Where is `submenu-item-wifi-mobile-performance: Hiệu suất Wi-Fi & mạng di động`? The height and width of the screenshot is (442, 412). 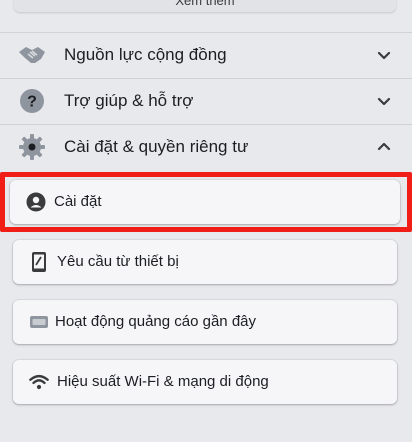
submenu-item-wifi-mobile-performance: Hiệu suất Wi-Fi & mạng di động is located at coordinates (205, 382).